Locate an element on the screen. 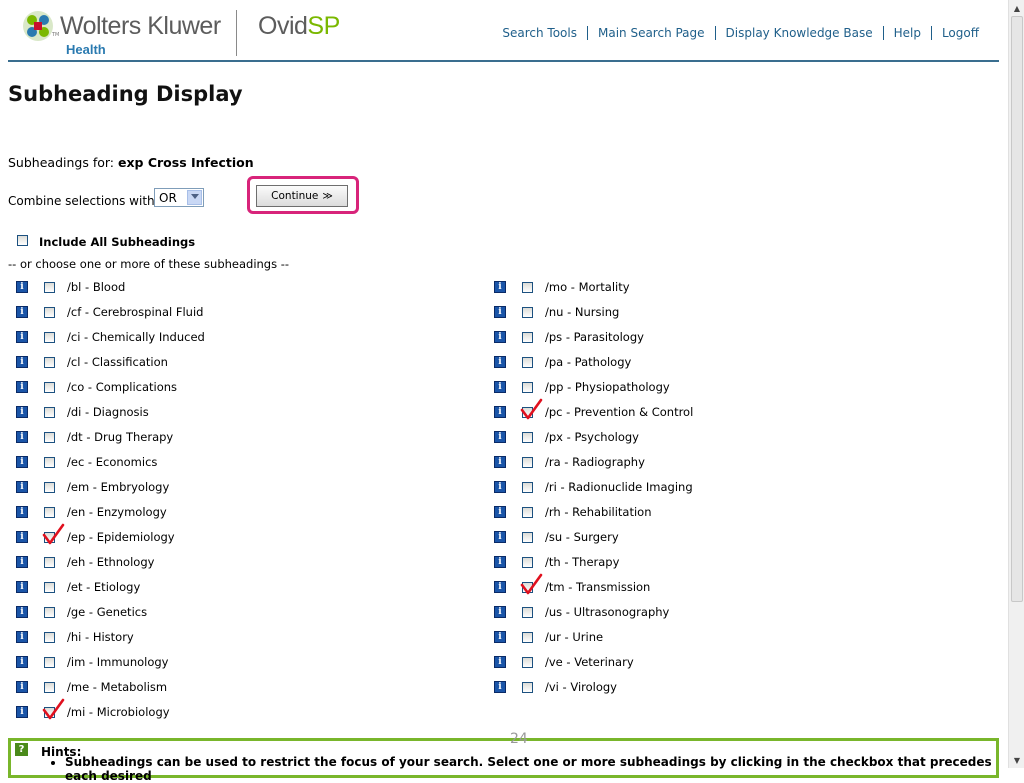  subheading-label: /ec - Economics is located at coordinates (112, 462).